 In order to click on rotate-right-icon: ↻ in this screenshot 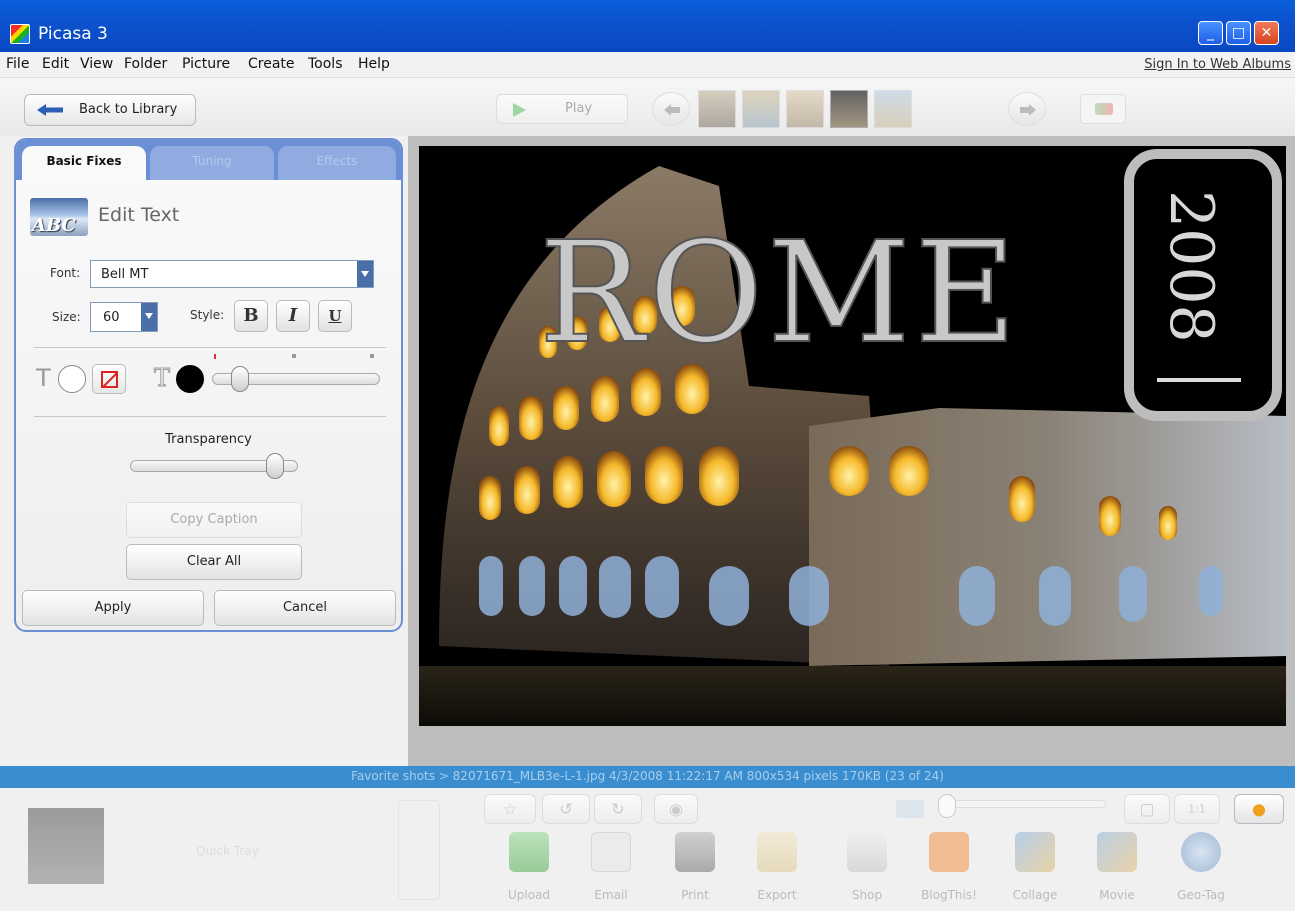, I will do `click(618, 809)`.